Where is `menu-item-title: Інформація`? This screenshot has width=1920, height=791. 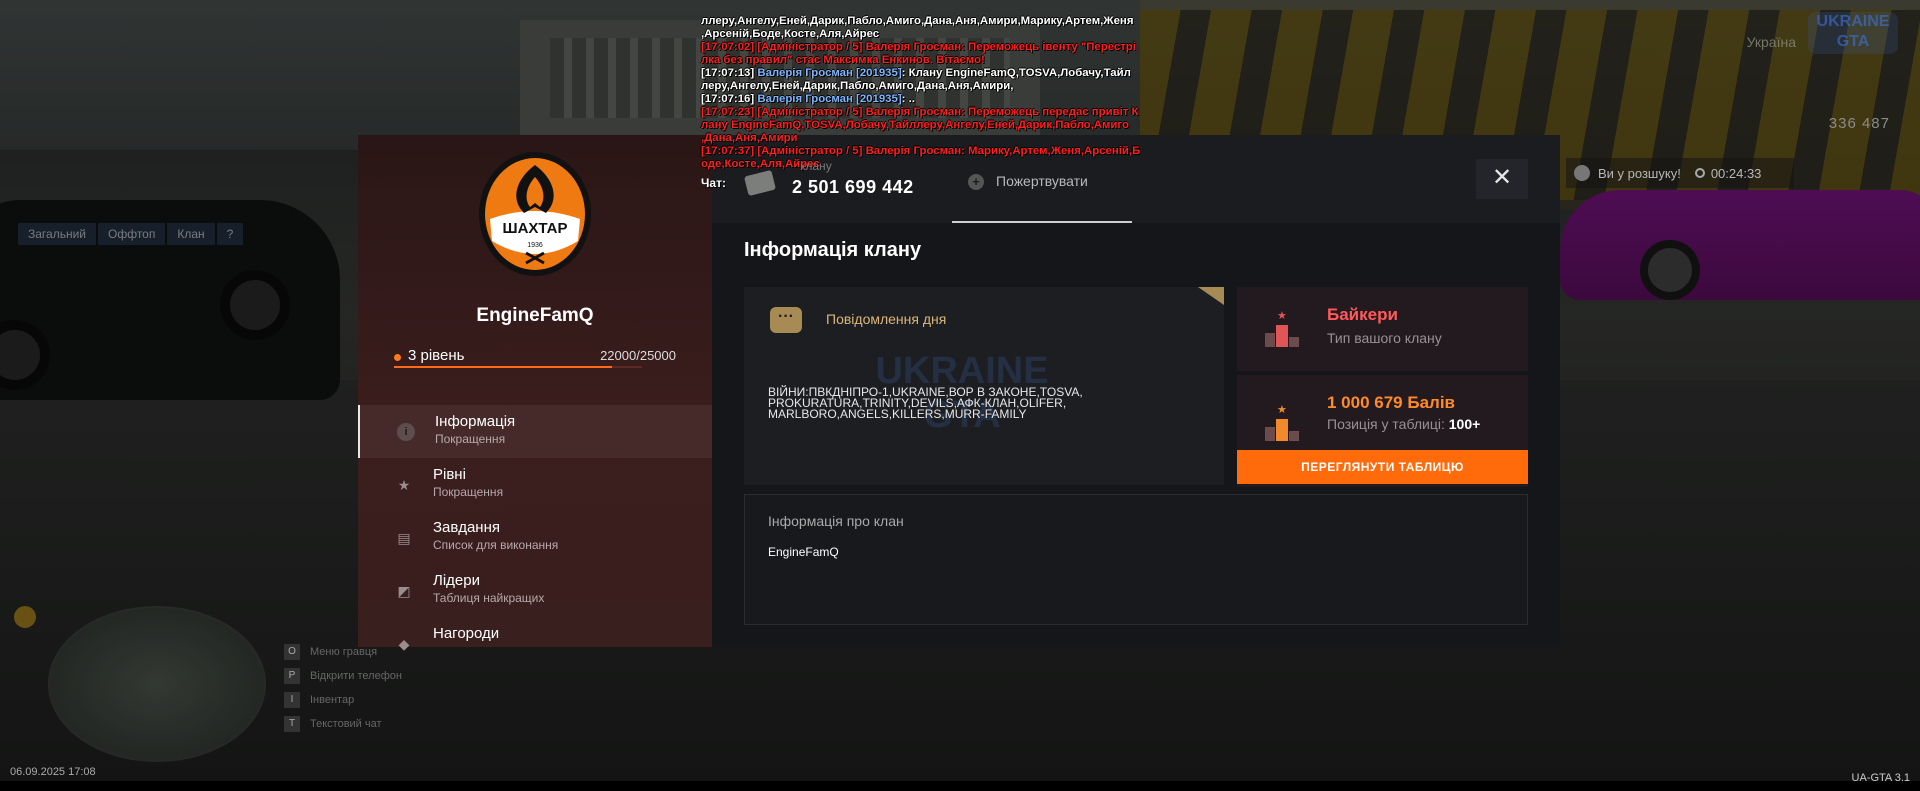 menu-item-title: Інформація is located at coordinates (475, 421).